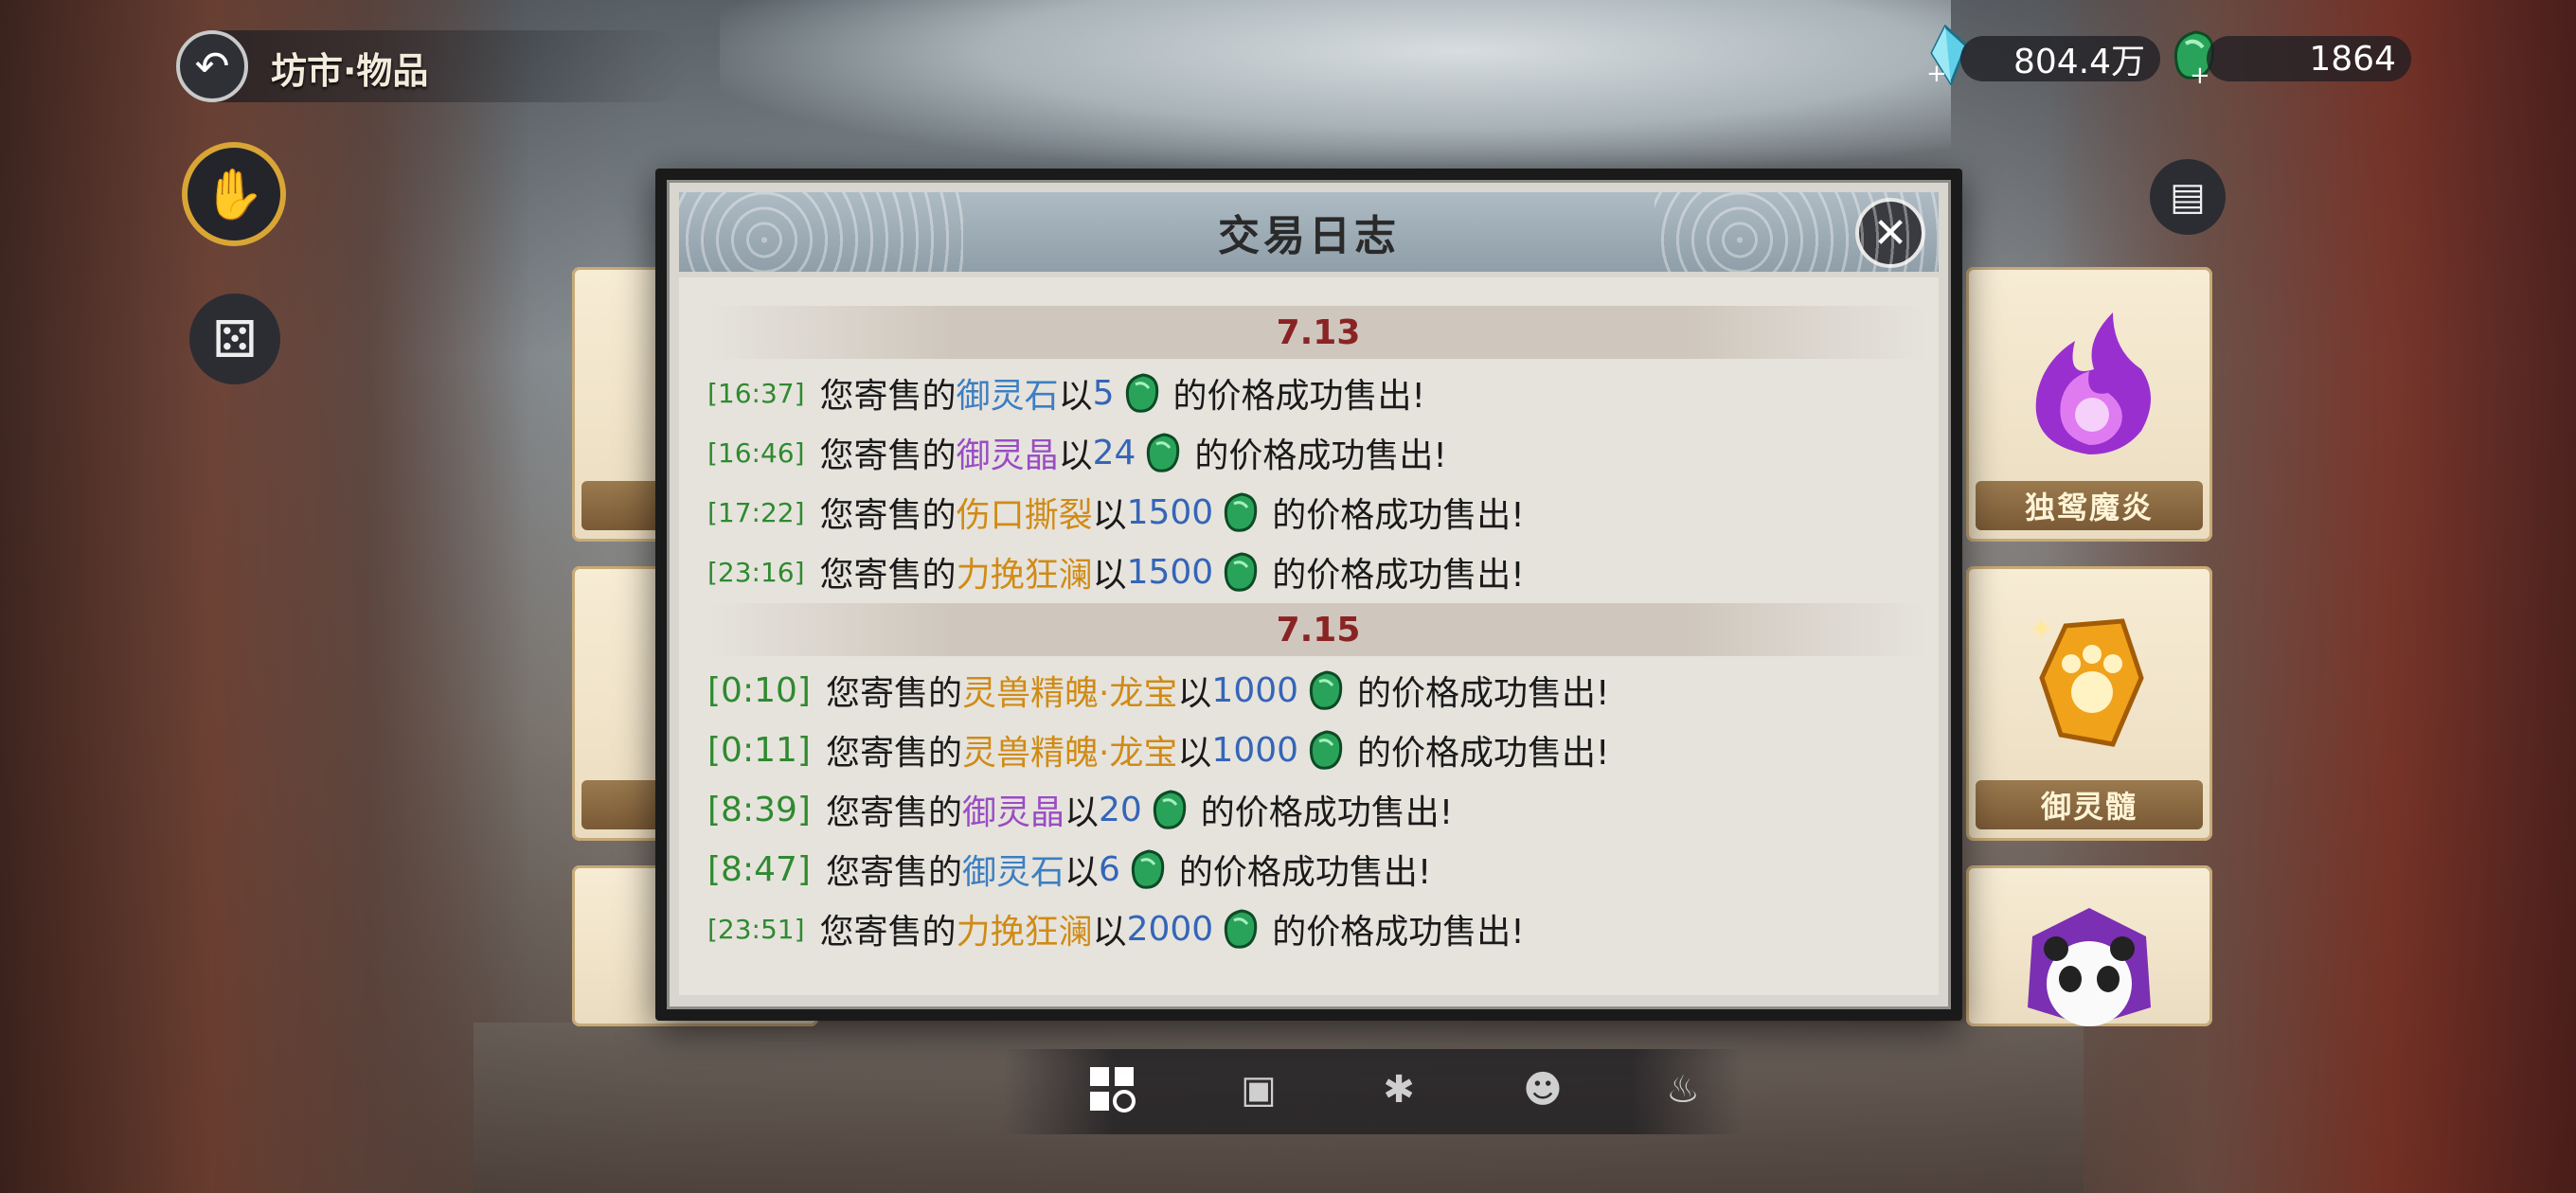  I want to click on grid-icon, so click(1113, 1090).